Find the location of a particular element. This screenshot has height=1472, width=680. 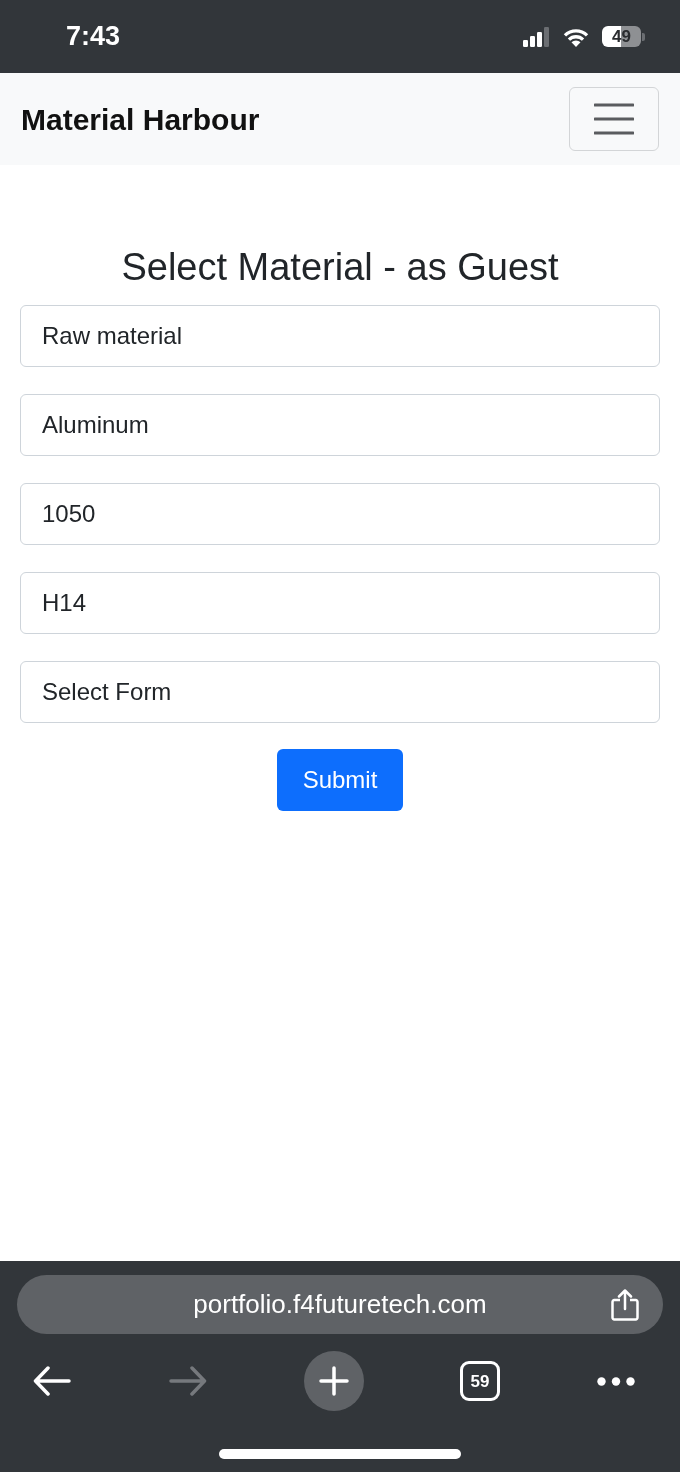

signal-bars-icon is located at coordinates (536, 36).